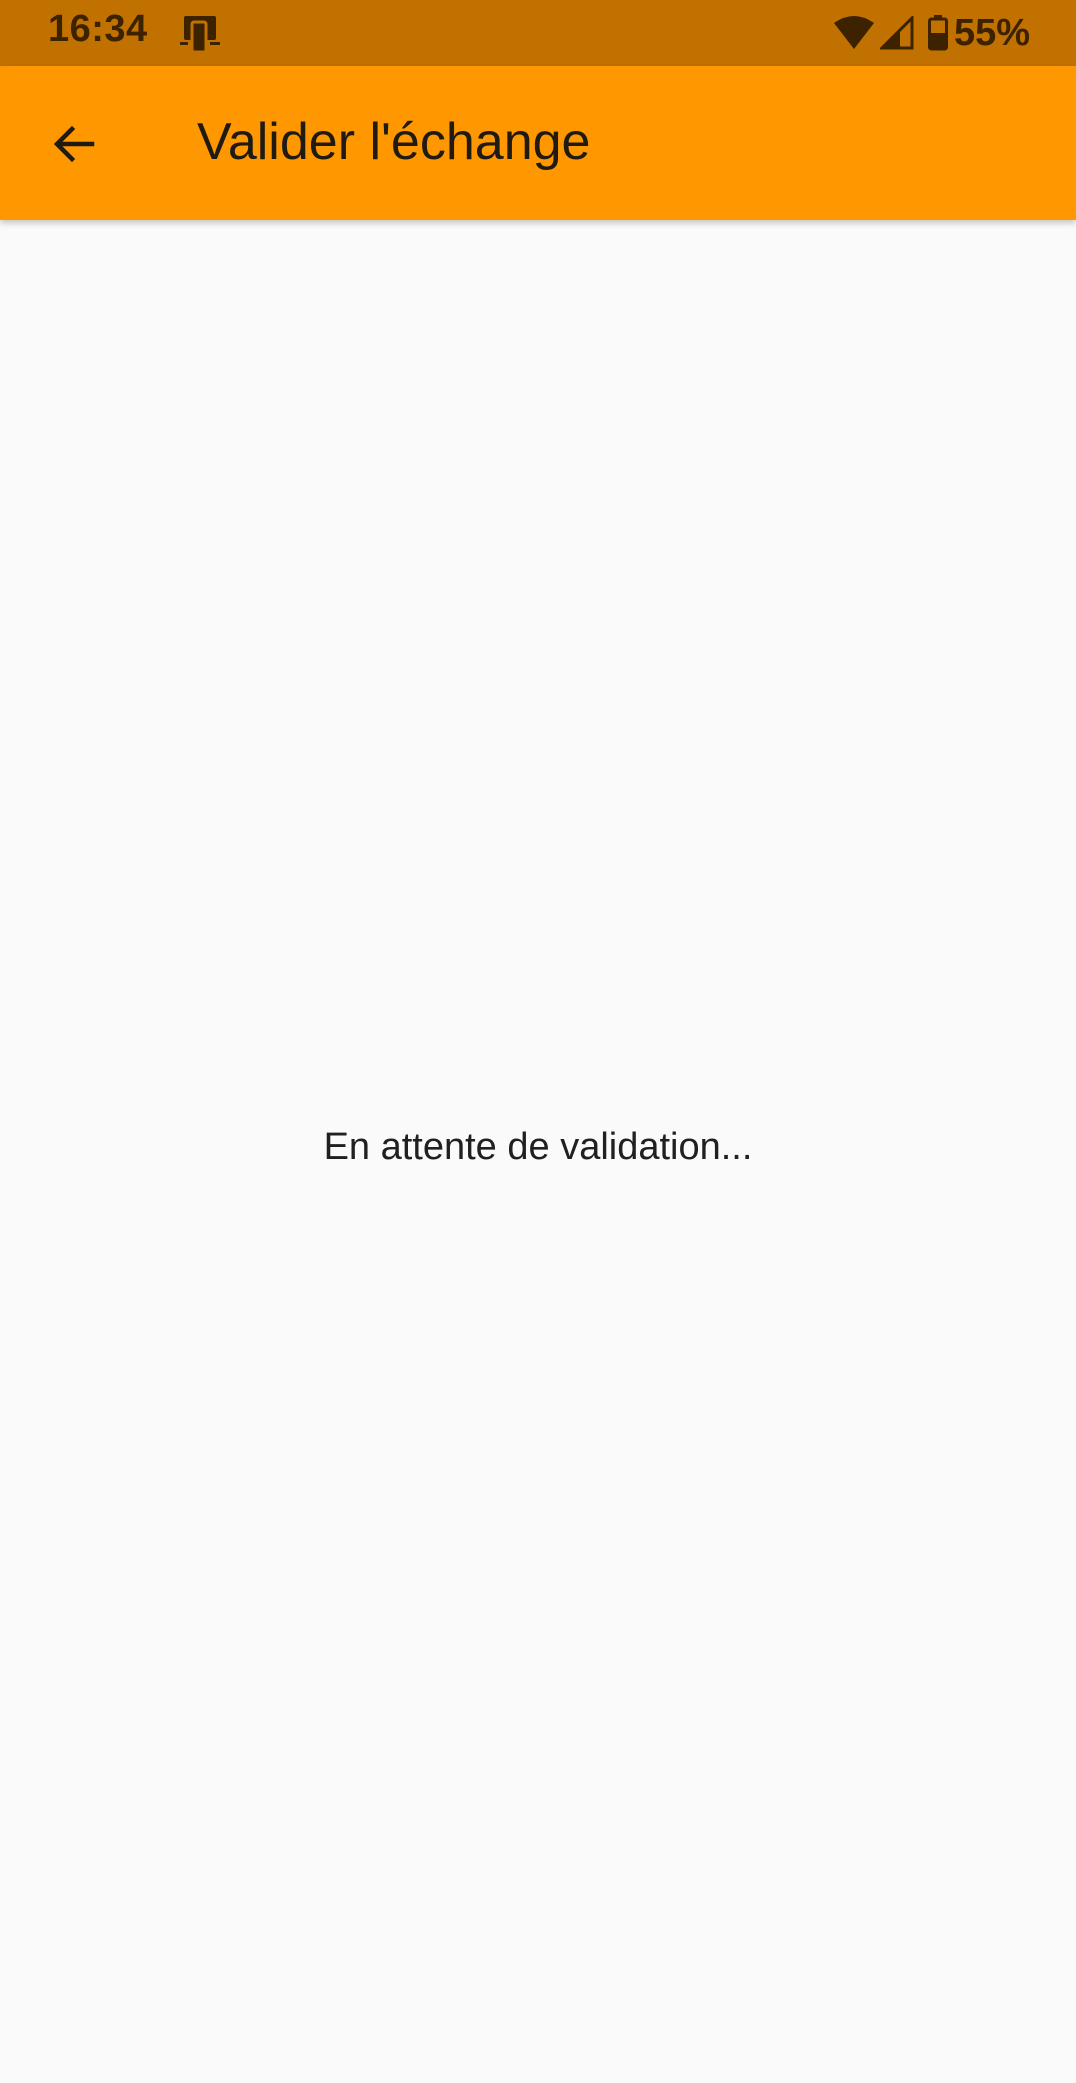 Image resolution: width=1076 pixels, height=2083 pixels. I want to click on status-bar: 16:34 55%, so click(538, 33).